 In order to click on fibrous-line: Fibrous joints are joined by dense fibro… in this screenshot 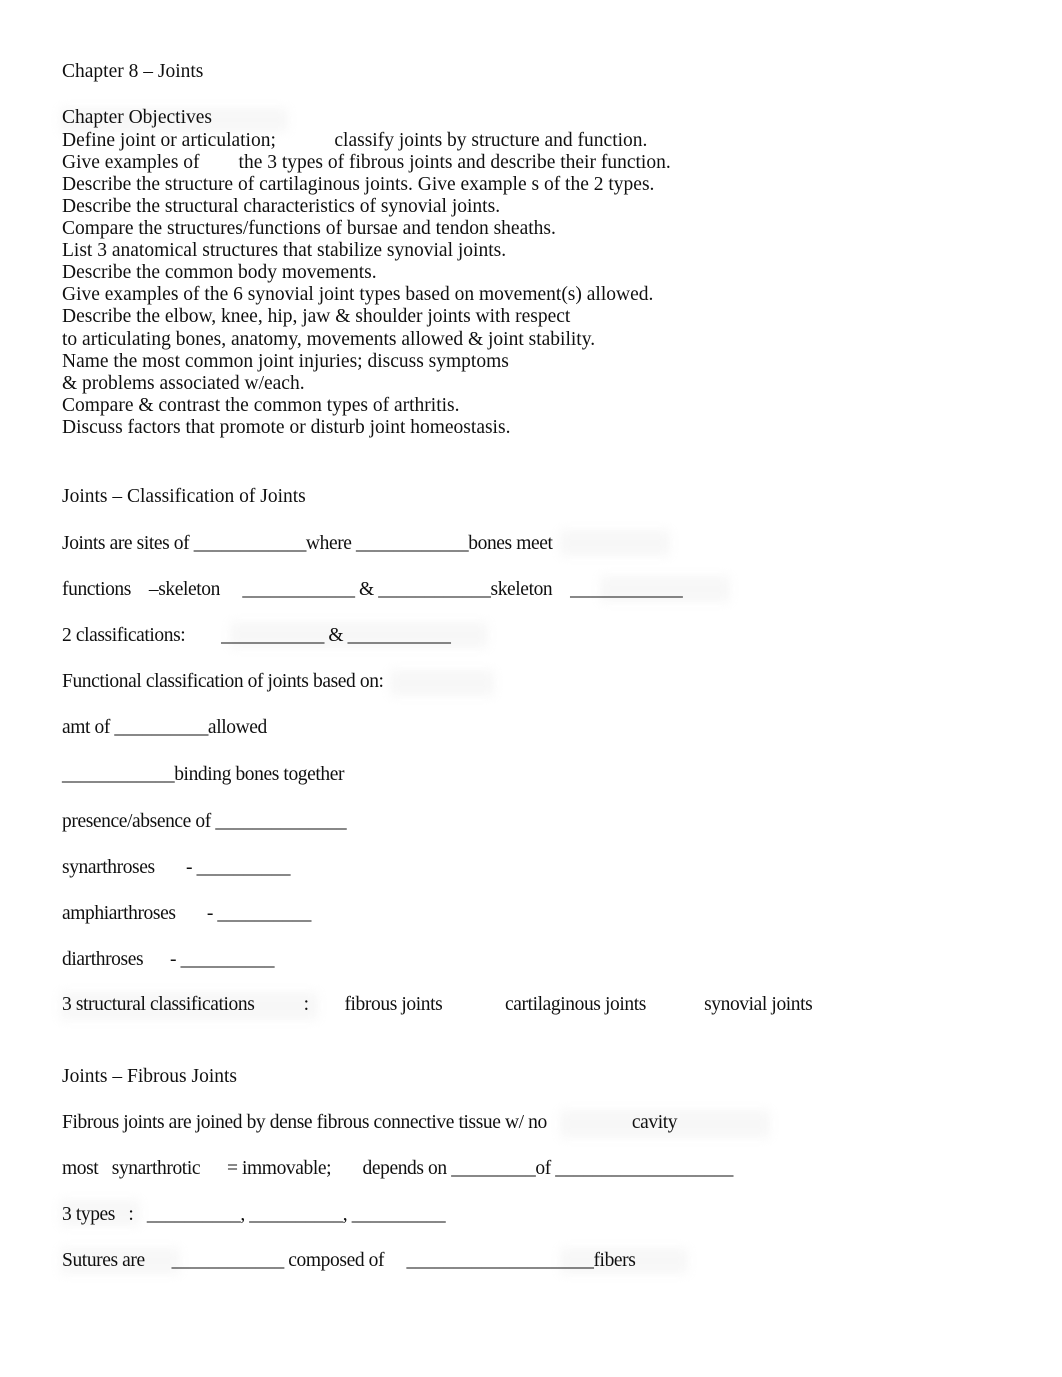, I will do `click(370, 1122)`.